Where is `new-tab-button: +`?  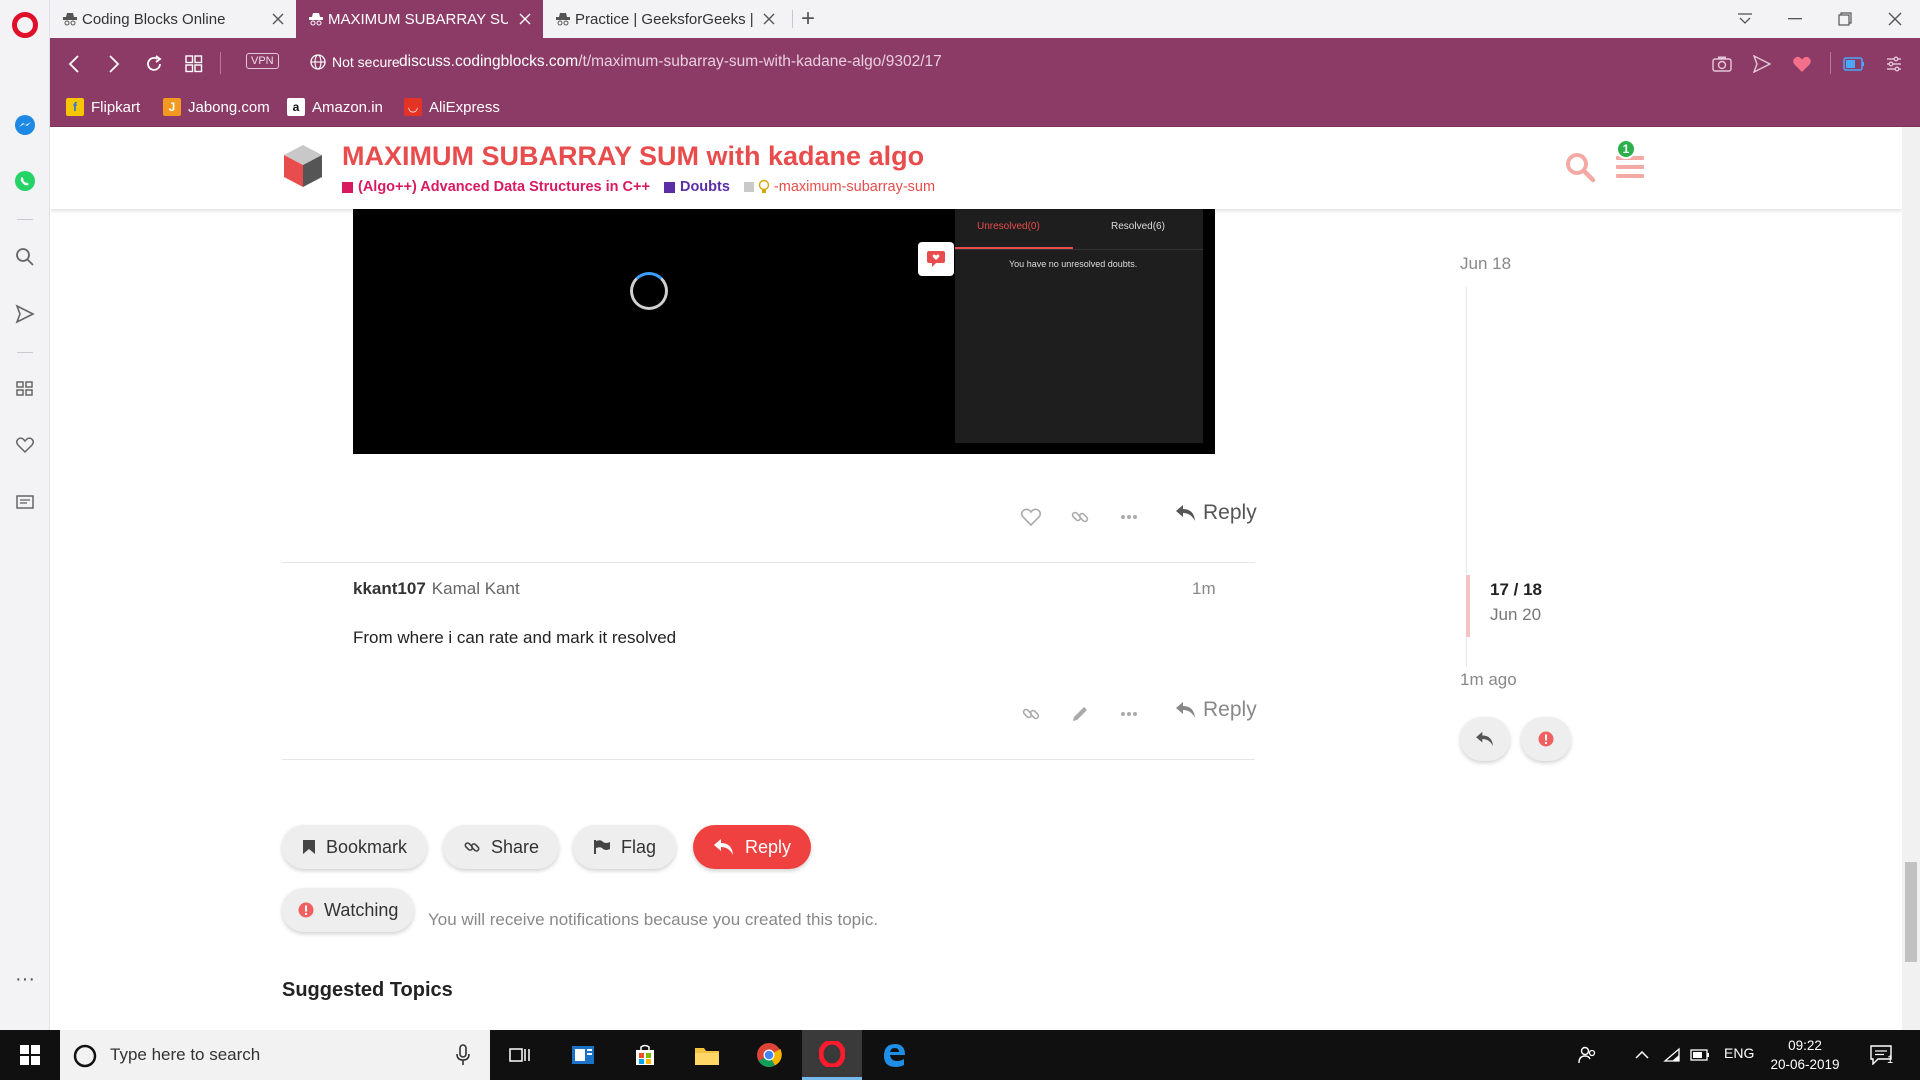
new-tab-button: + is located at coordinates (808, 19).